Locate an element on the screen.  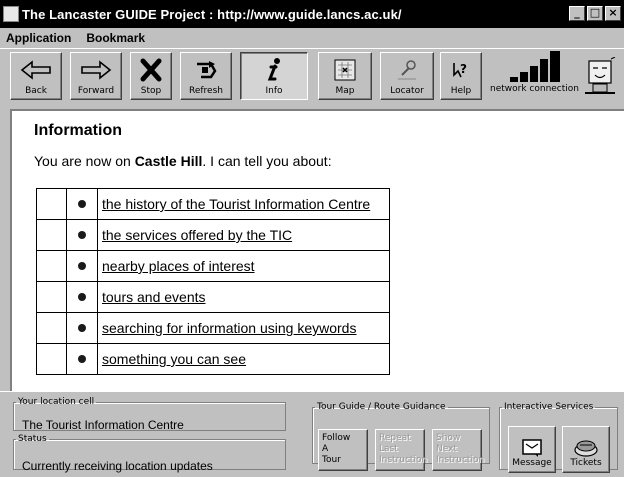
window-controls: _ □ × is located at coordinates (595, 13).